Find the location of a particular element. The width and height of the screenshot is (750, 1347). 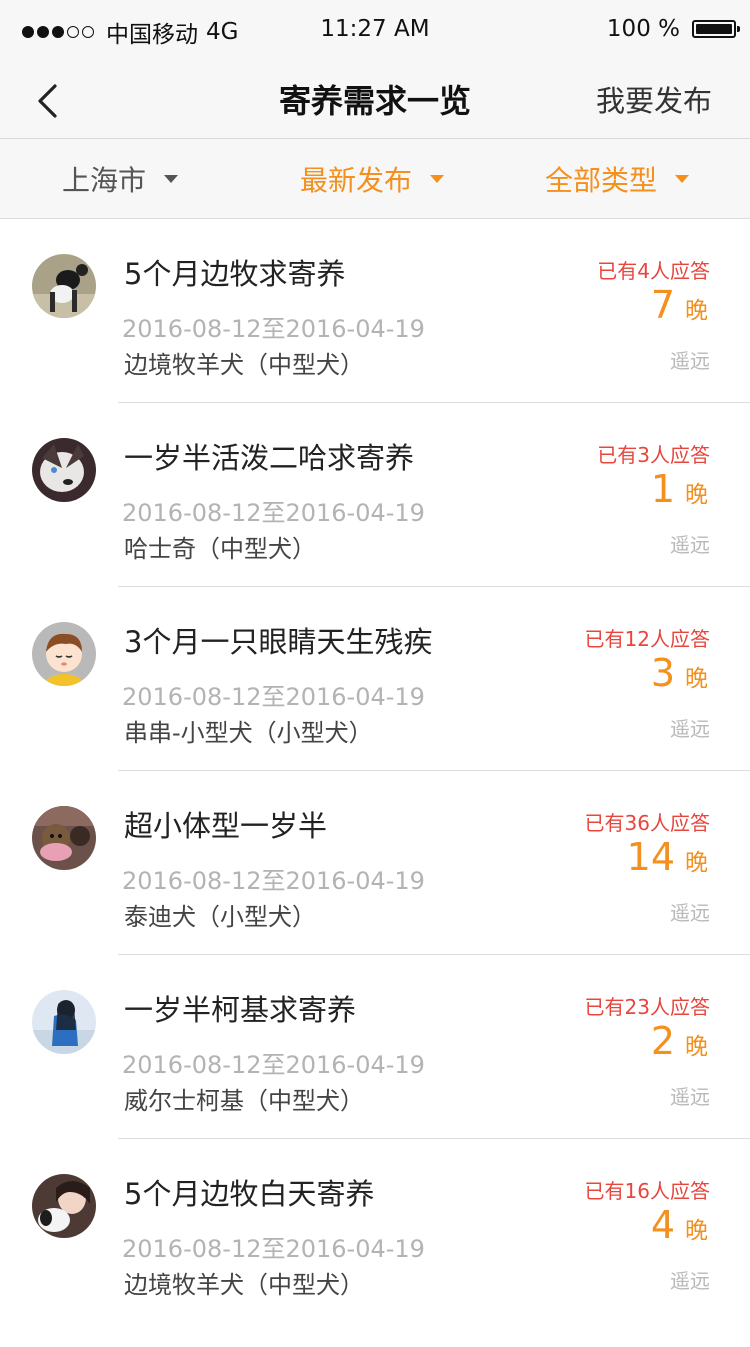

request-title: 一岁半柯基求寄养 is located at coordinates (240, 1010).